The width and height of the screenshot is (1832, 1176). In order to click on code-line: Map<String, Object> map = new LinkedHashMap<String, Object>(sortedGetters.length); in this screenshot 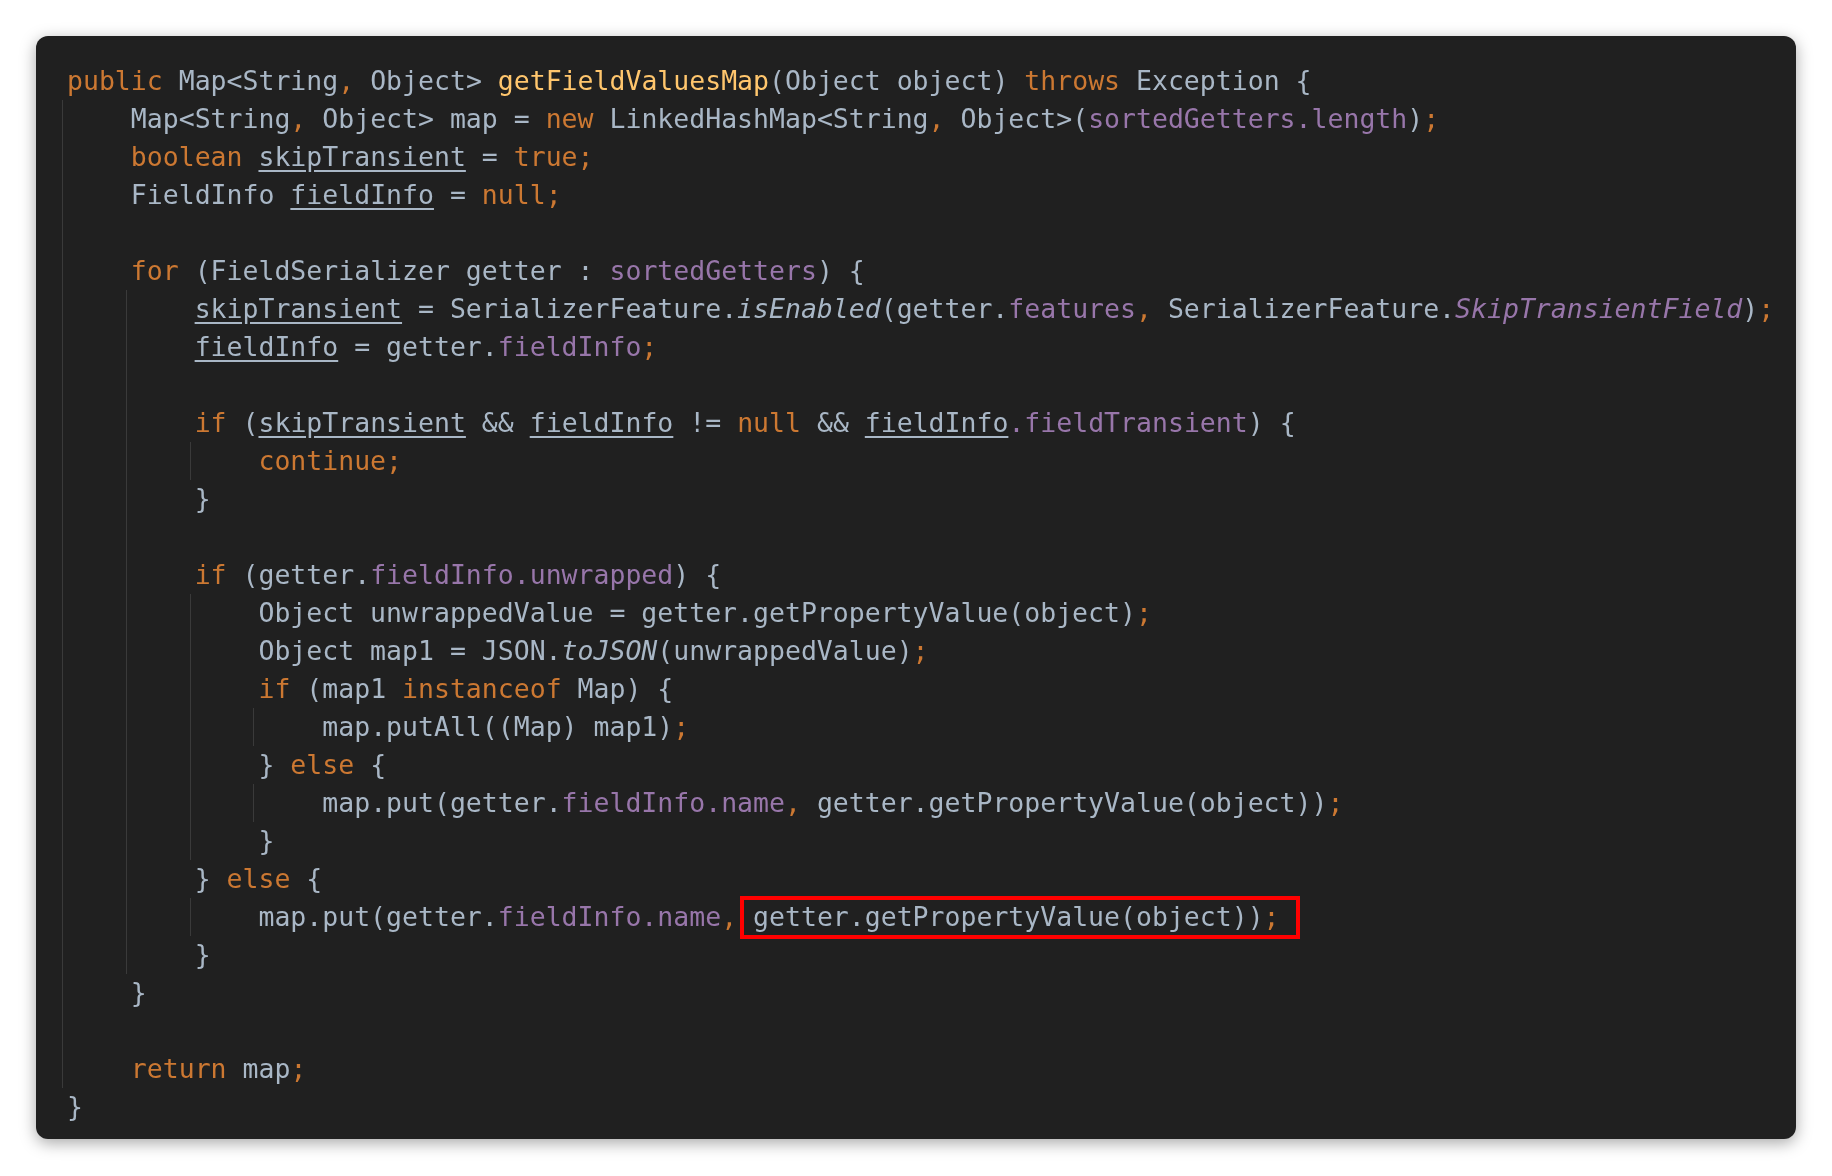, I will do `click(785, 119)`.